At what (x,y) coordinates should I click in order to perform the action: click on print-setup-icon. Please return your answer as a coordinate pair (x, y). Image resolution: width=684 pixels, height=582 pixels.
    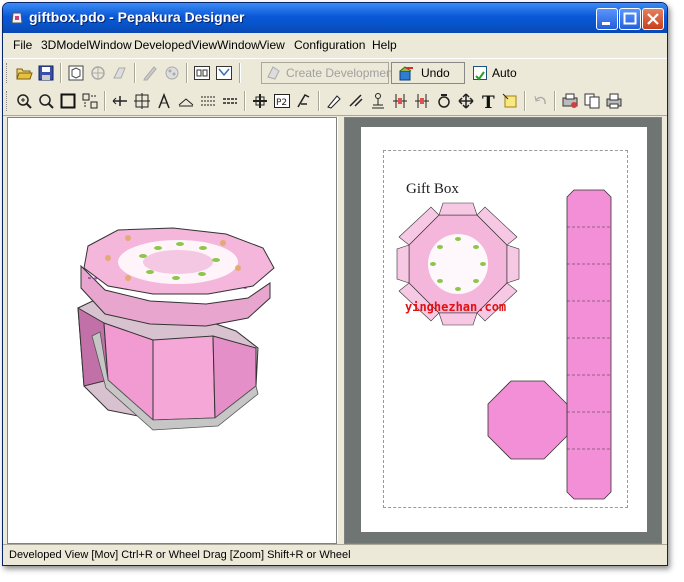
    Looking at the image, I should click on (570, 101).